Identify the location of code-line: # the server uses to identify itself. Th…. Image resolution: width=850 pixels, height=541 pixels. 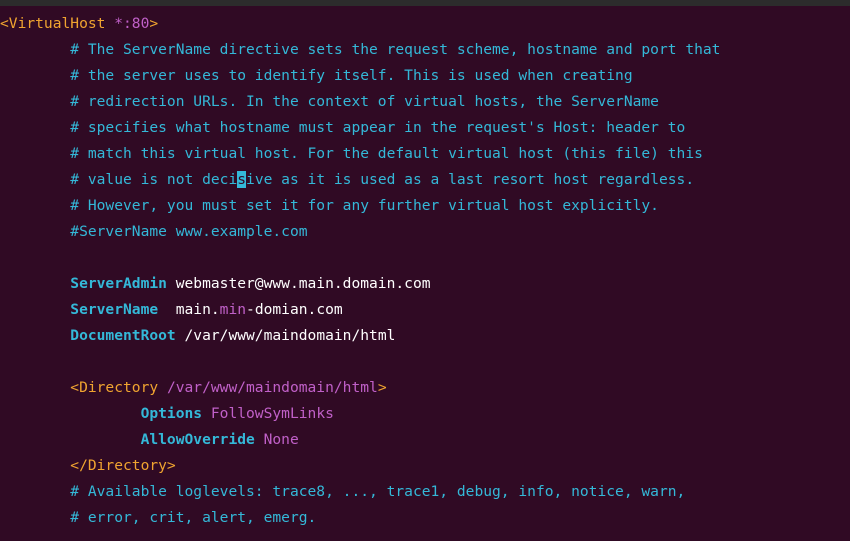
(316, 76).